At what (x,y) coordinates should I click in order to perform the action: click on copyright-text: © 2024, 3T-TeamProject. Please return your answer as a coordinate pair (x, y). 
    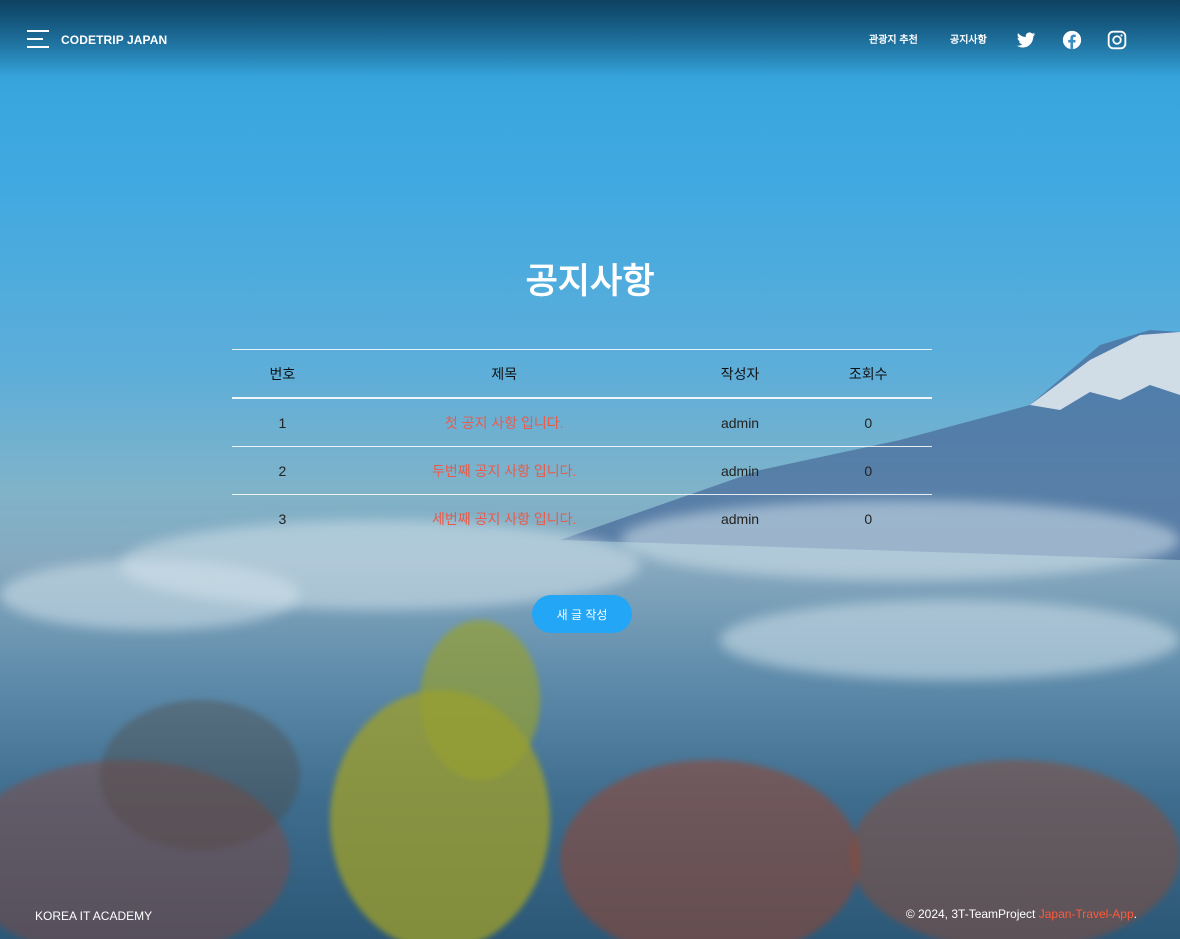
    Looking at the image, I should click on (972, 914).